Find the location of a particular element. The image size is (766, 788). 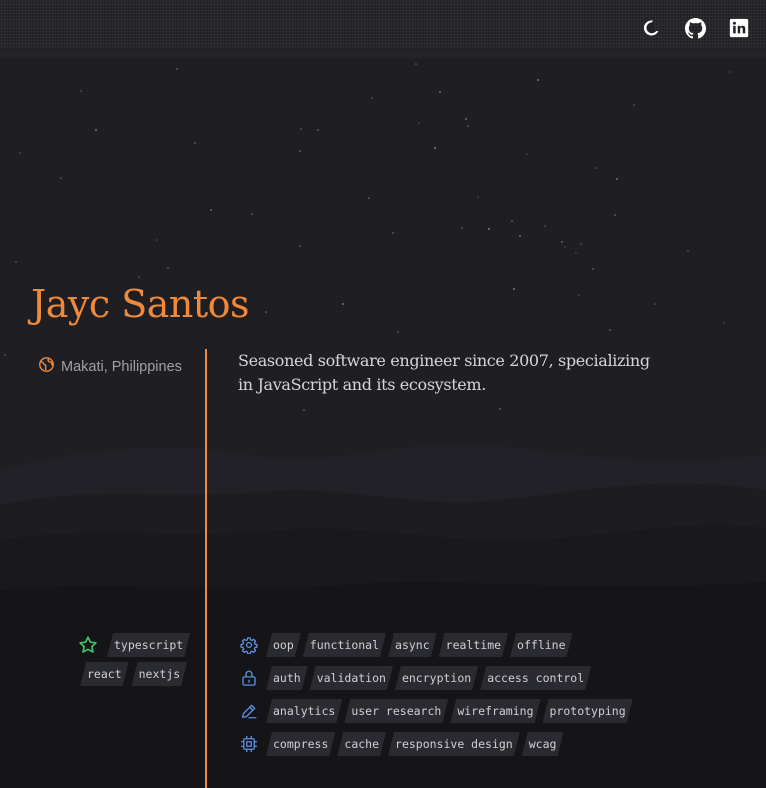

tag-offline: offline is located at coordinates (541, 645).